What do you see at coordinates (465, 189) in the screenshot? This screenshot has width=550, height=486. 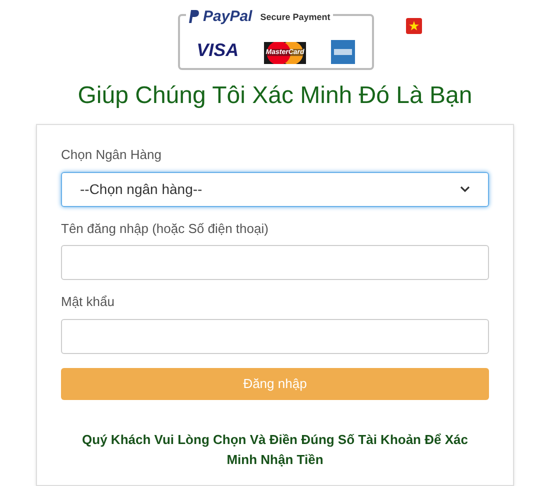 I see `chevron-icon` at bounding box center [465, 189].